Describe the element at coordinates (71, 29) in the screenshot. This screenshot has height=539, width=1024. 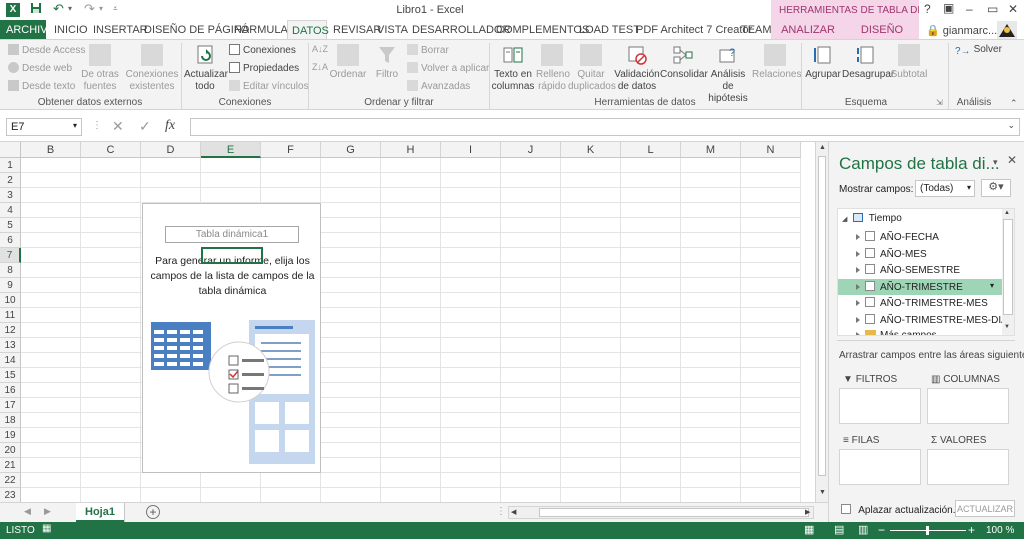
I see `tab-inicio: INICIO` at that location.